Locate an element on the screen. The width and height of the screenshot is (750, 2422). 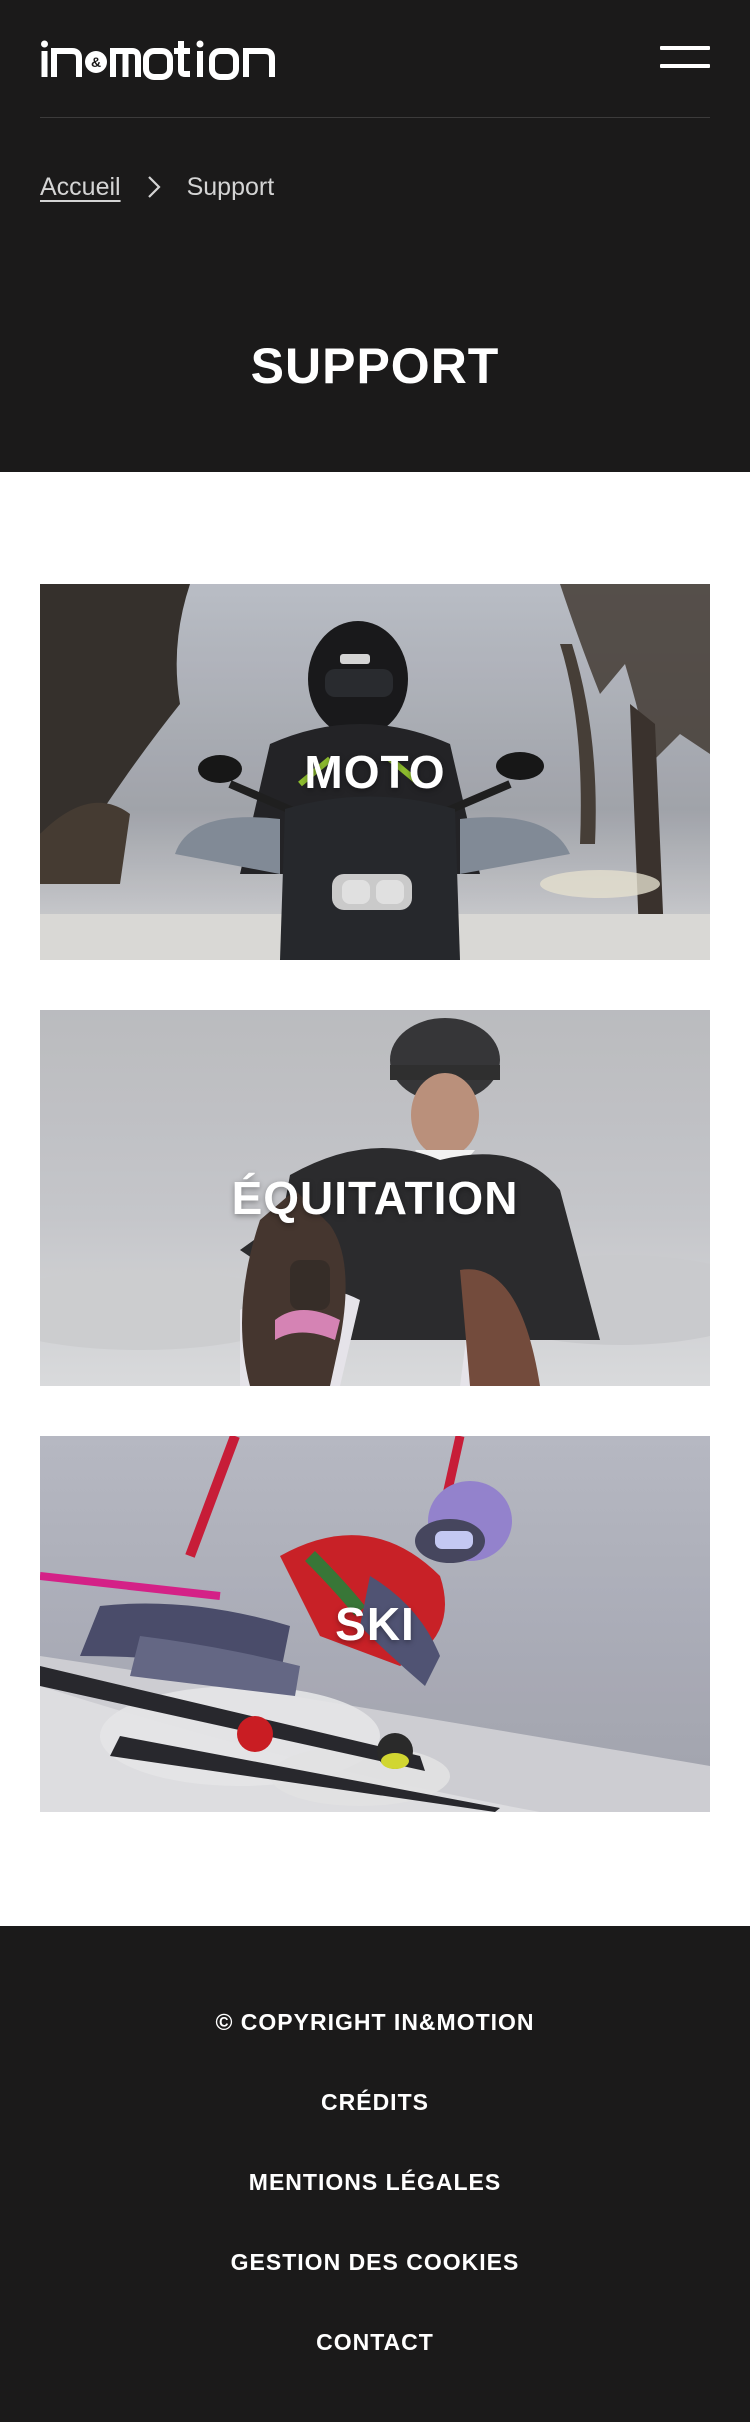
category-label-ski: SKI is located at coordinates (375, 1624).